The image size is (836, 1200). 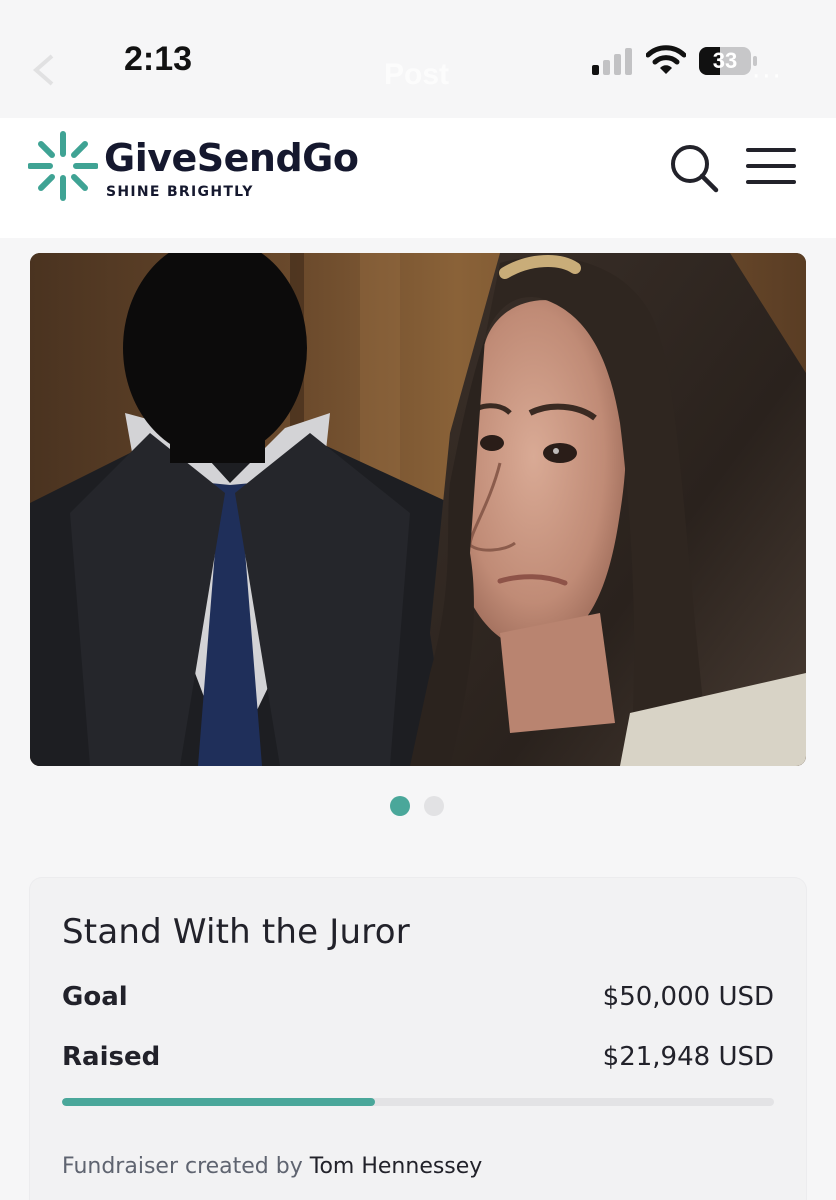 I want to click on back-arrow-icon, so click(x=46, y=70).